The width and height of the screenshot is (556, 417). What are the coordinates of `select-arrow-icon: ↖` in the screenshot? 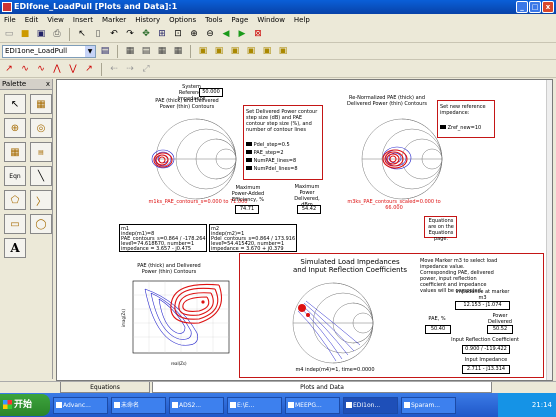 It's located at (82, 34).